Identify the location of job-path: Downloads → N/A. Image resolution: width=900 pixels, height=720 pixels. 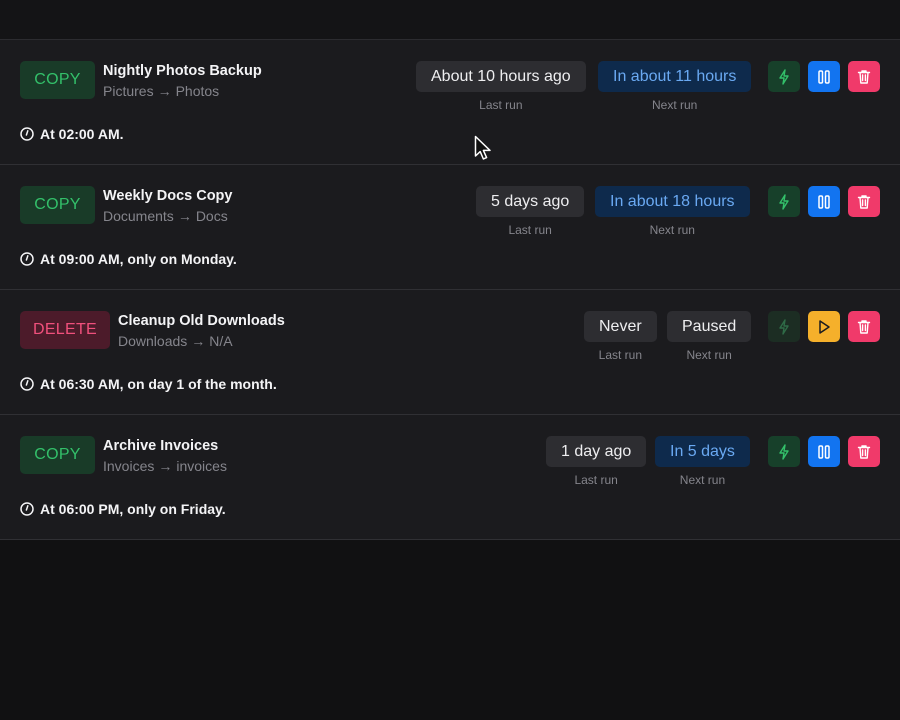
(201, 341).